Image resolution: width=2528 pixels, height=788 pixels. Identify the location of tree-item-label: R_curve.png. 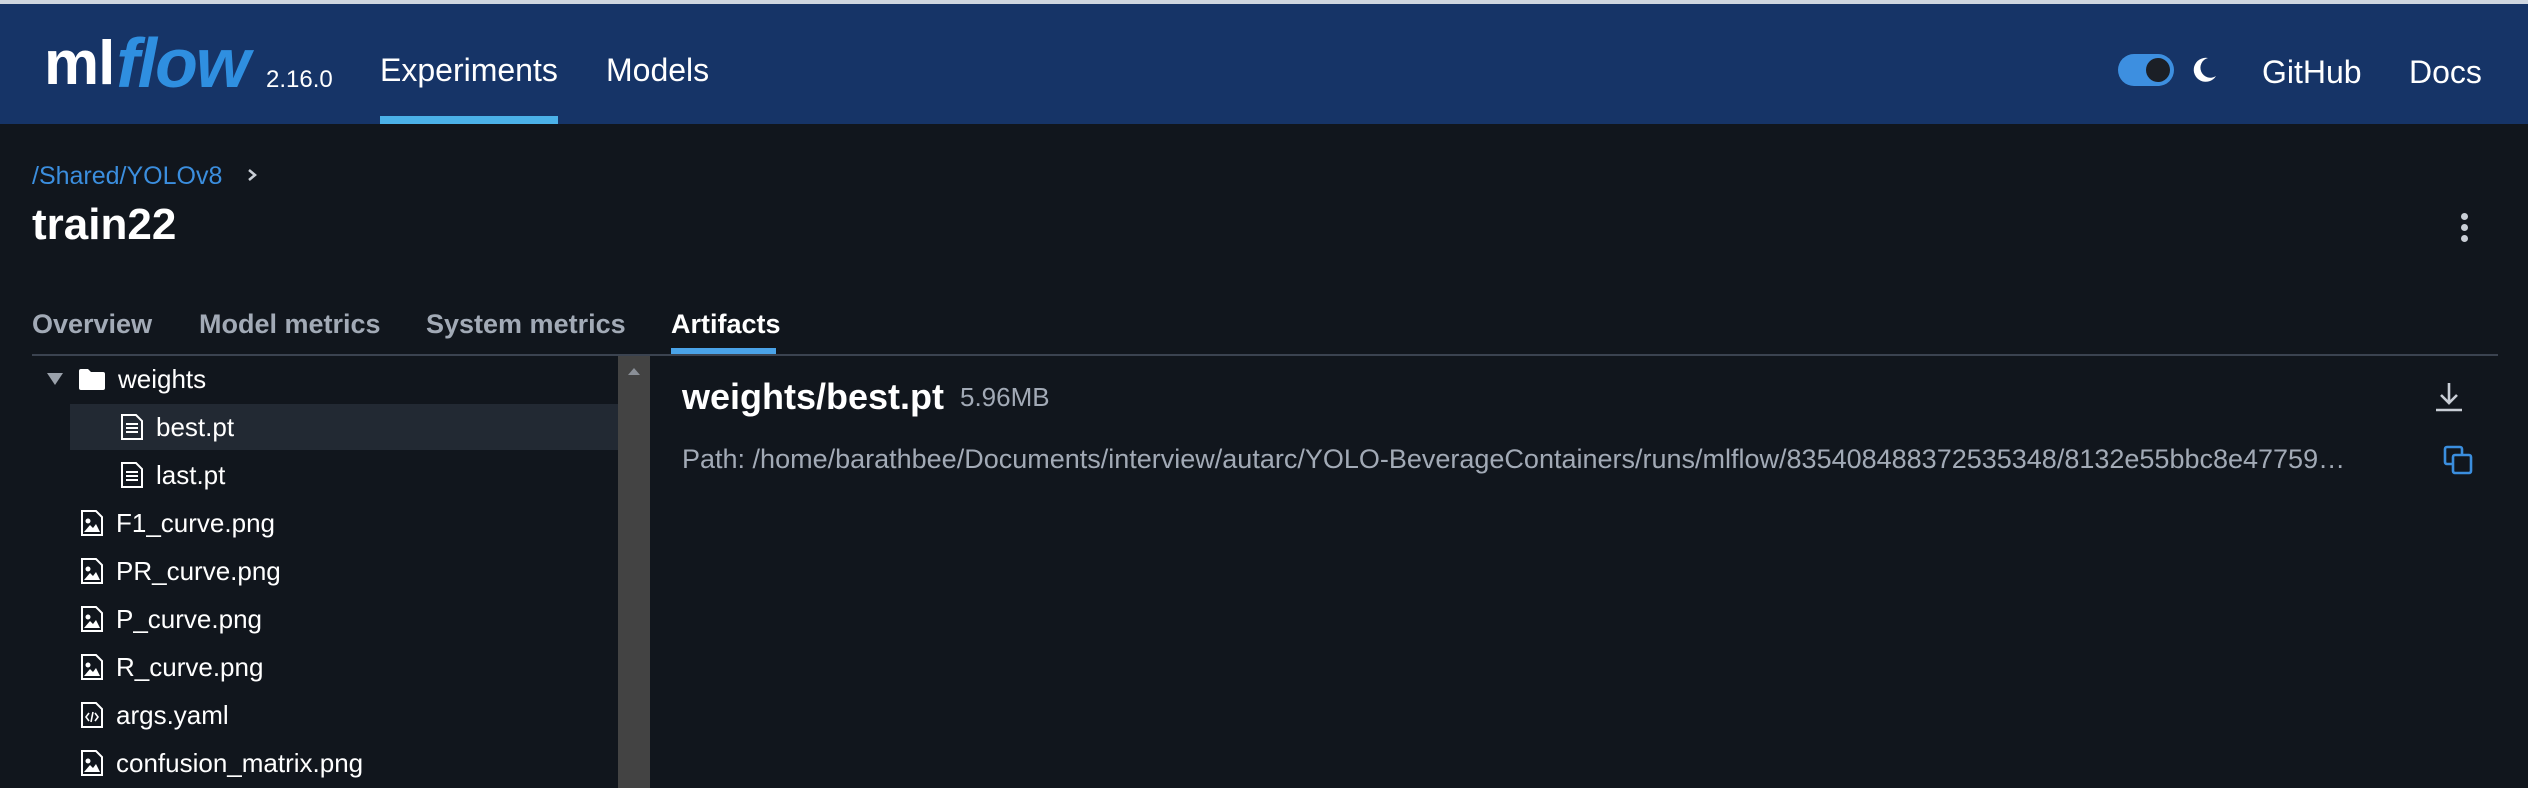
(190, 666).